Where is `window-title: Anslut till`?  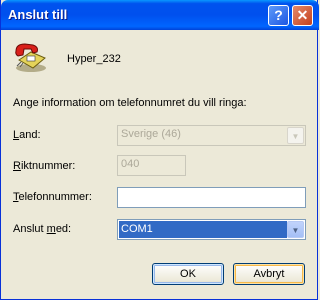
window-title: Anslut till is located at coordinates (38, 14).